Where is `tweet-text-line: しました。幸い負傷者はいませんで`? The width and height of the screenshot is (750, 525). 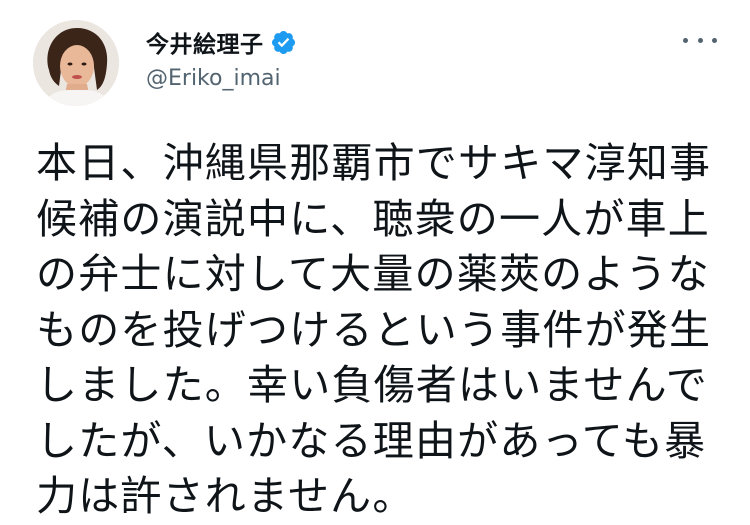 tweet-text-line: しました。幸い負傷者はいませんで is located at coordinates (372, 385).